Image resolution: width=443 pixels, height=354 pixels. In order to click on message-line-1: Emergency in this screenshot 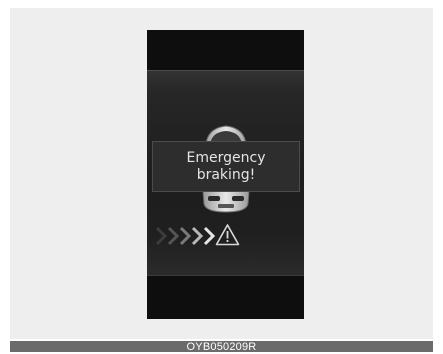, I will do `click(226, 158)`.